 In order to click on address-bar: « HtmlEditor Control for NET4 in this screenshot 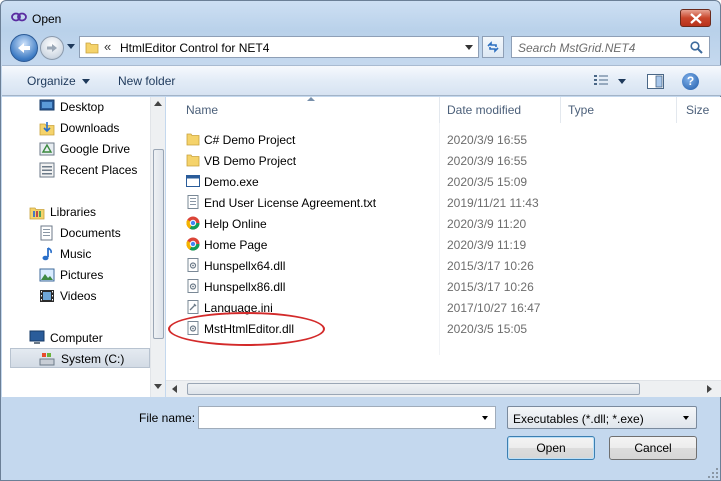, I will do `click(279, 47)`.